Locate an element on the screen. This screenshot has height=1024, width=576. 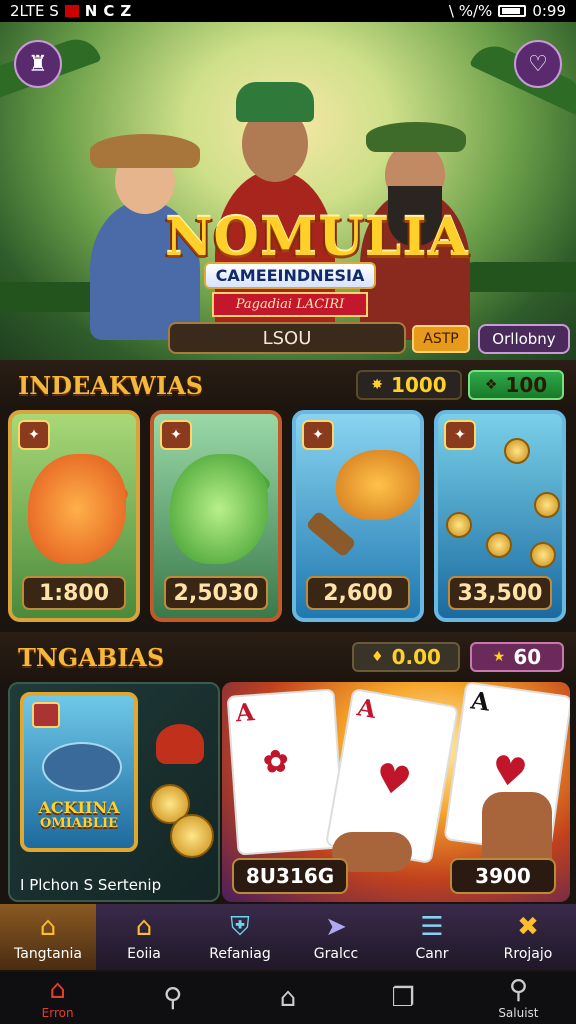
profile-button: ♜ is located at coordinates (38, 64).